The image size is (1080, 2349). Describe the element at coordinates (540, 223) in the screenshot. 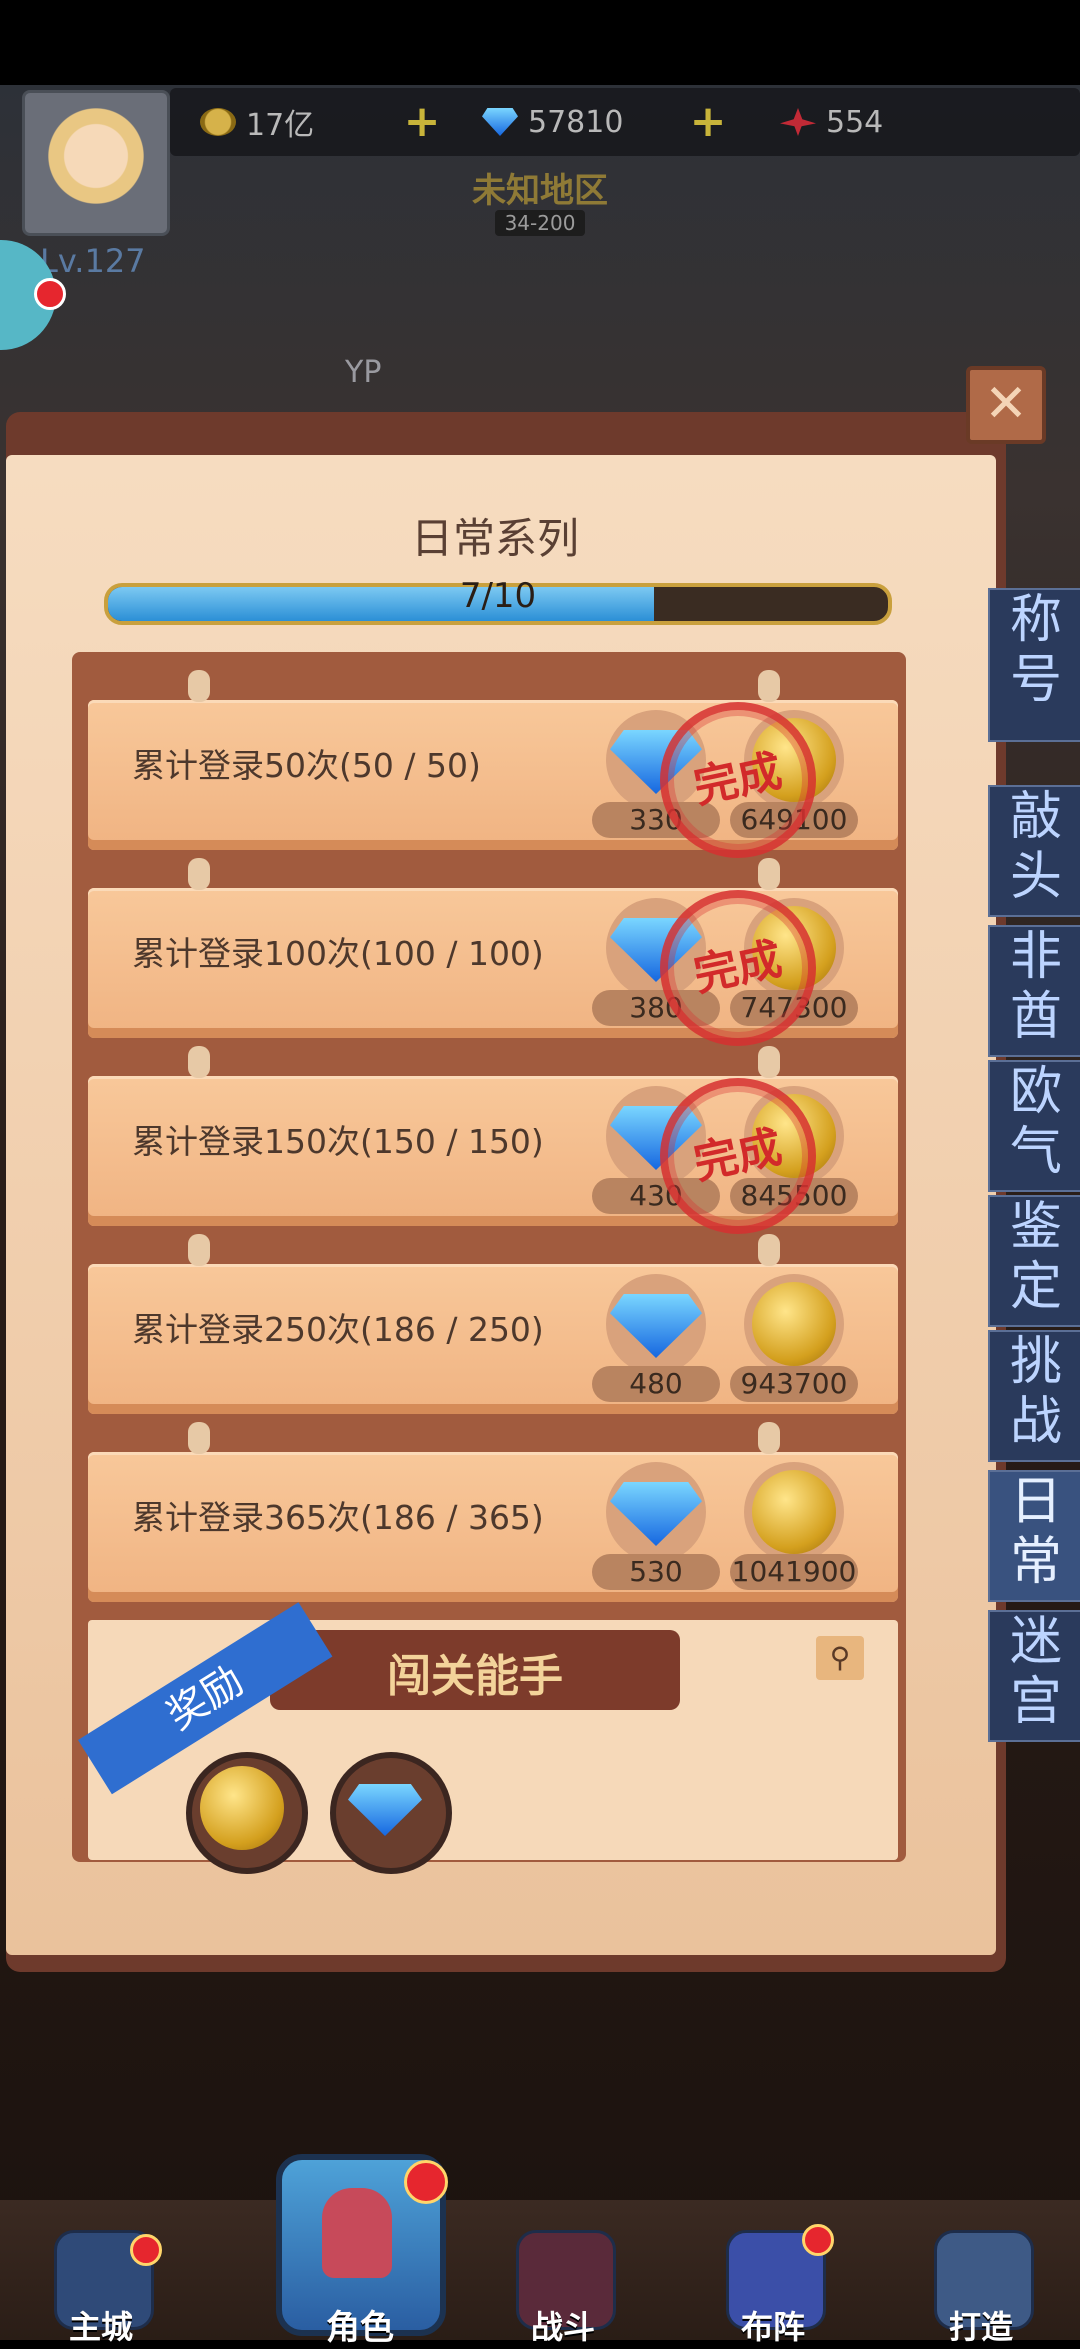

I see `region-stage: 34-200` at that location.